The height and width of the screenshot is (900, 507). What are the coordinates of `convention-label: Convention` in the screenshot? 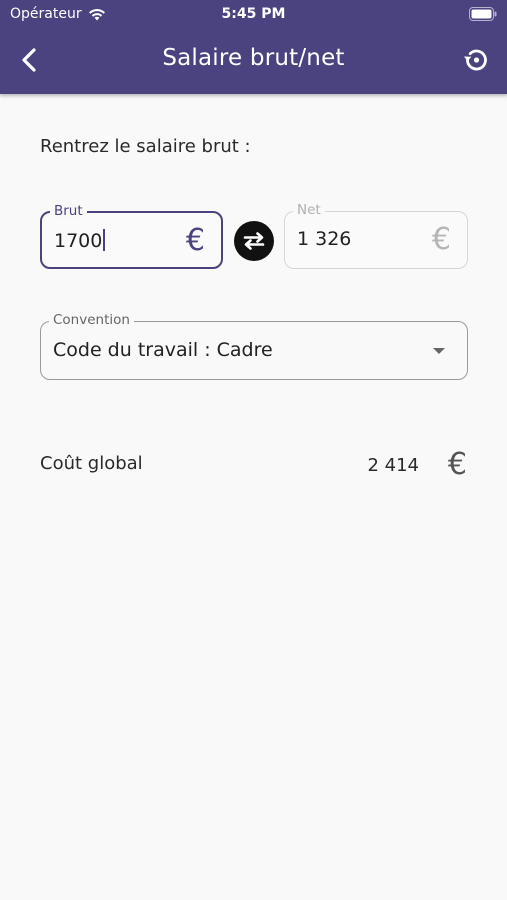 It's located at (91, 320).